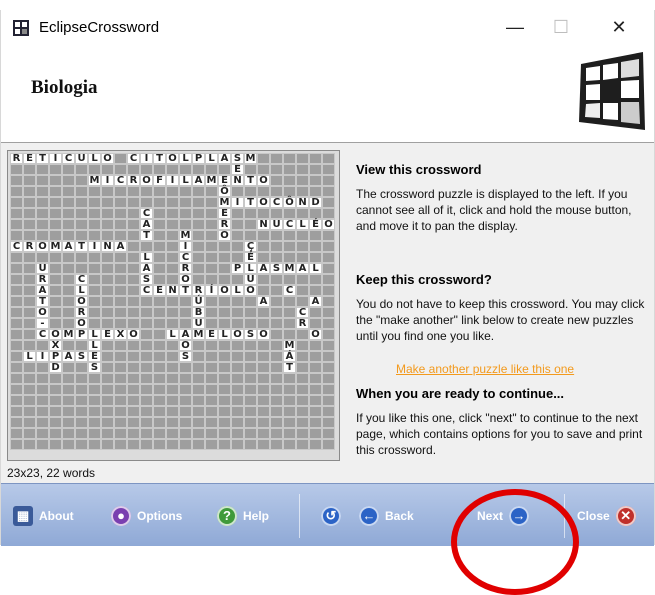 Image resolution: width=655 pixels, height=595 pixels. Describe the element at coordinates (561, 27) in the screenshot. I see `maximize-button: ☐` at that location.